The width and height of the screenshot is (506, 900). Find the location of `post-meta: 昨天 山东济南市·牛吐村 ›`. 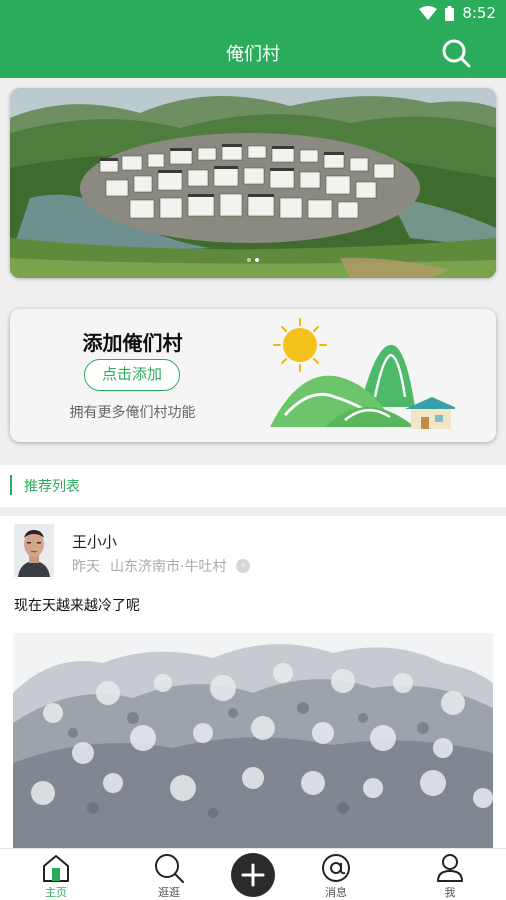

post-meta: 昨天 山东济南市·牛吐村 › is located at coordinates (161, 566).